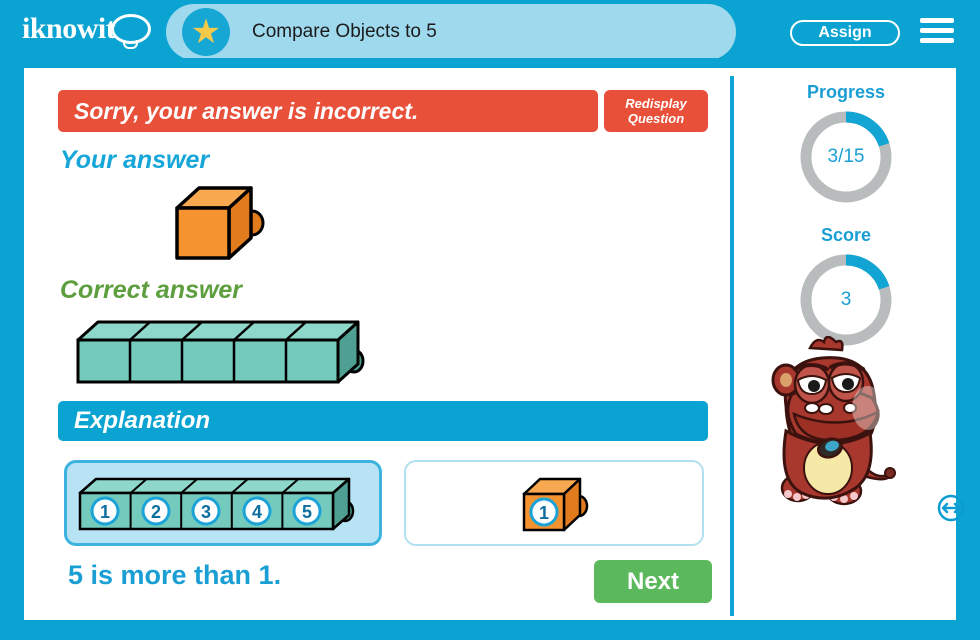 This screenshot has width=980, height=640. I want to click on iknowit-logo: iknowit, so click(92, 31).